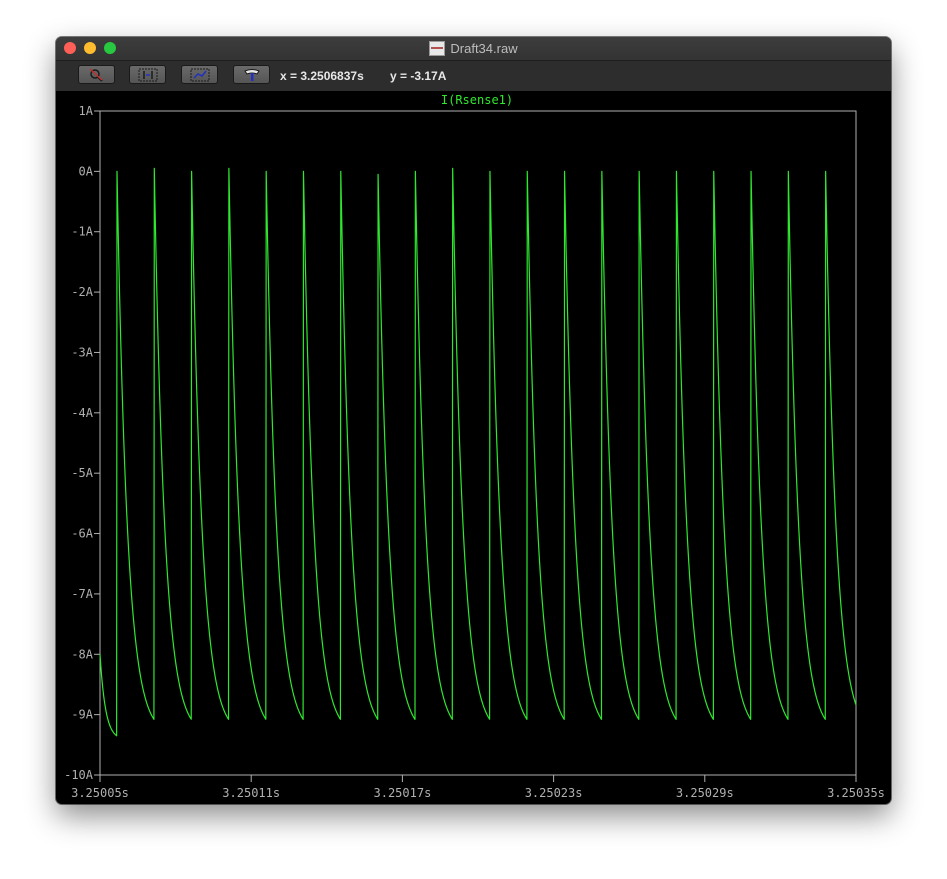 This screenshot has width=947, height=879. I want to click on pan-icon, so click(199, 74).